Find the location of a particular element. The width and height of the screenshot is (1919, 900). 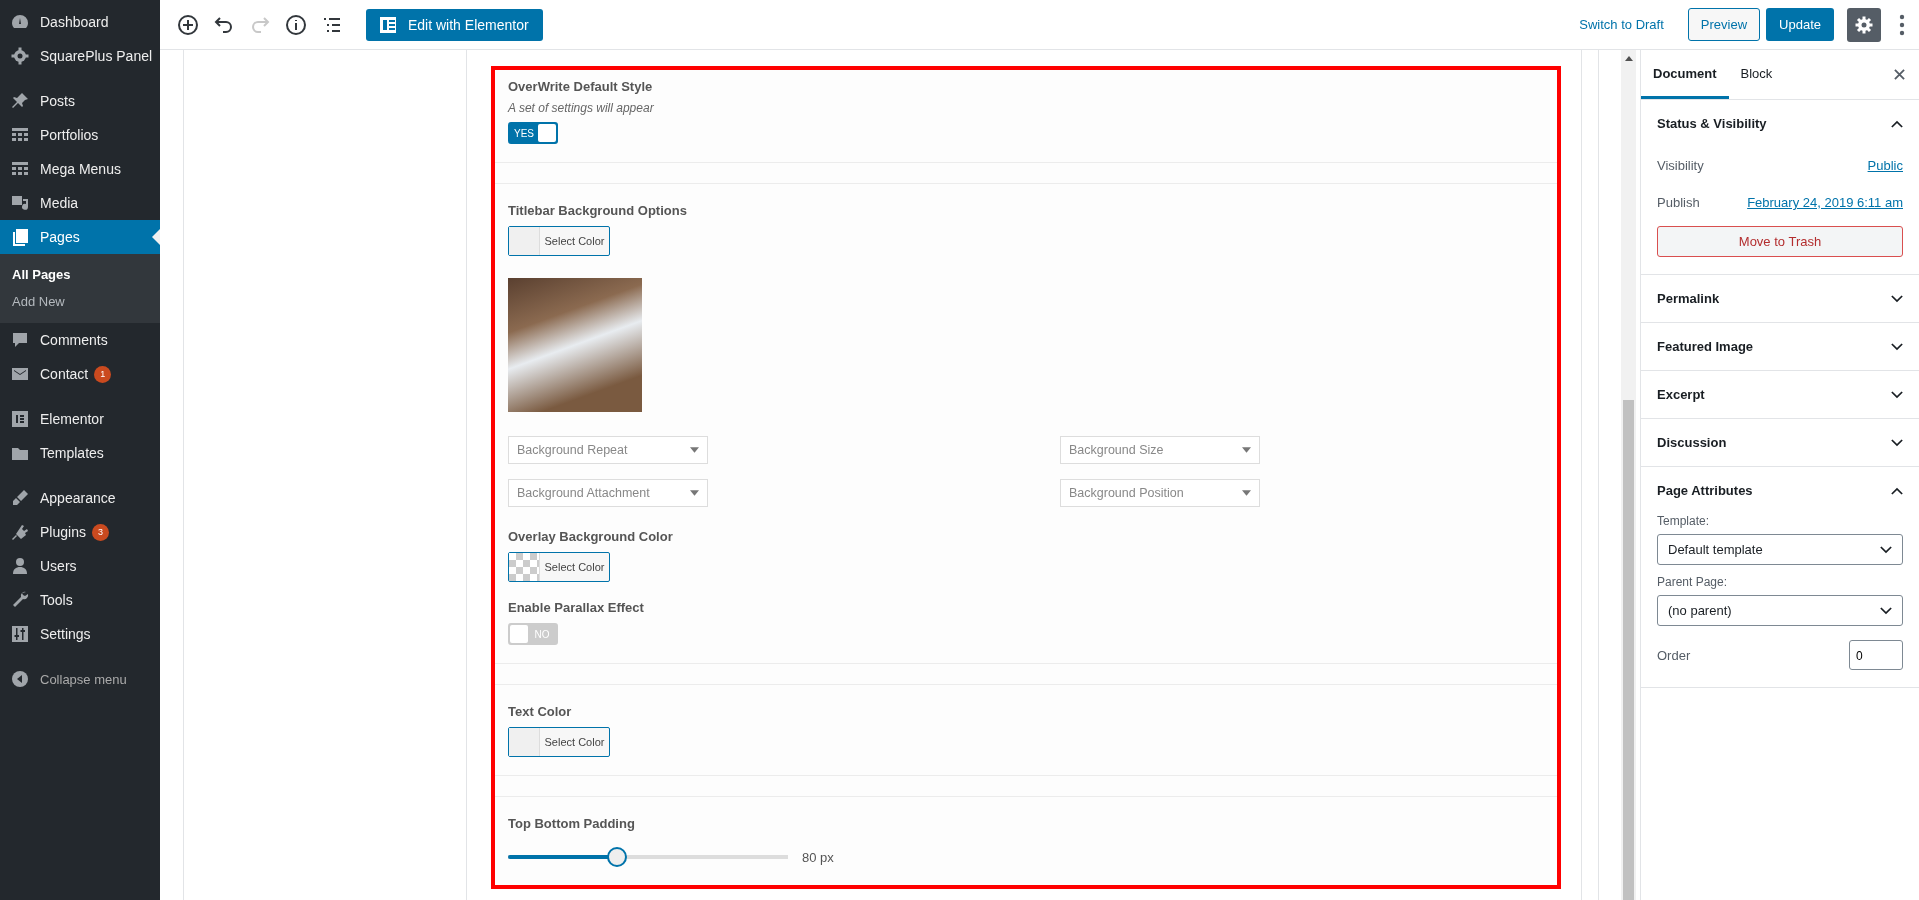

panel-header: Featured Image is located at coordinates (1780, 346).